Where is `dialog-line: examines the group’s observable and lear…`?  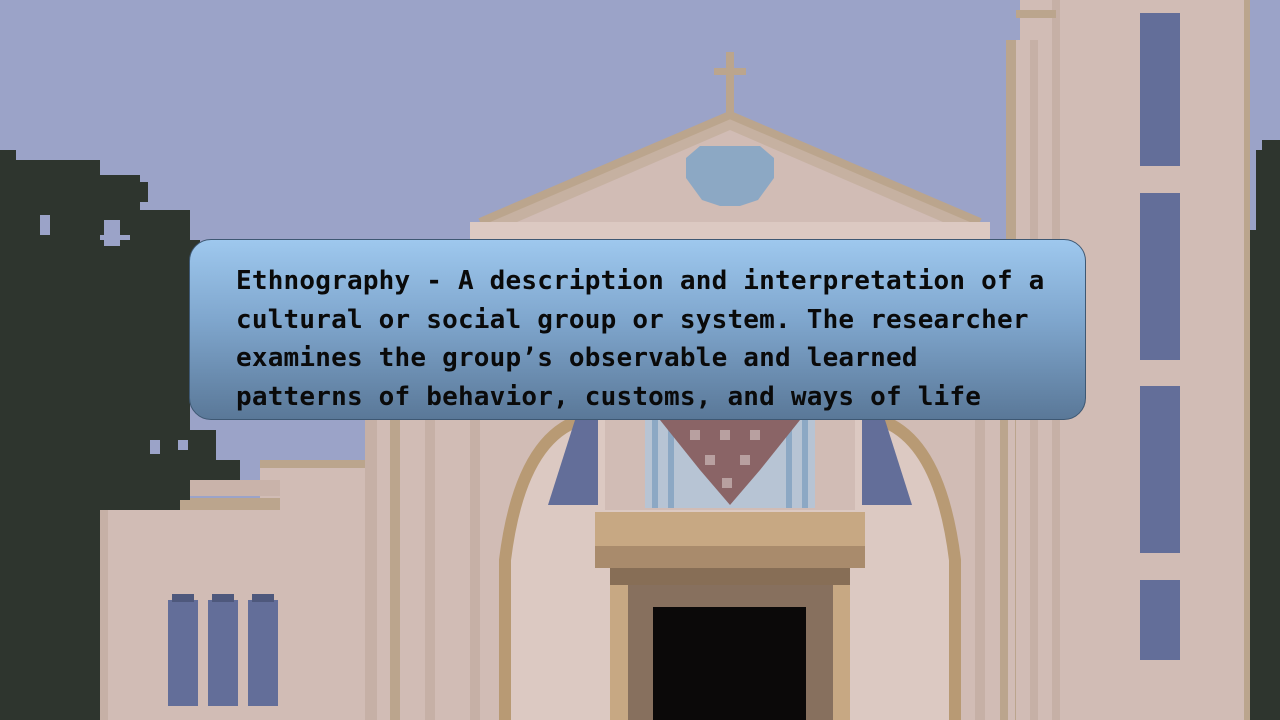
dialog-line: examines the group’s observable and lear… is located at coordinates (577, 358).